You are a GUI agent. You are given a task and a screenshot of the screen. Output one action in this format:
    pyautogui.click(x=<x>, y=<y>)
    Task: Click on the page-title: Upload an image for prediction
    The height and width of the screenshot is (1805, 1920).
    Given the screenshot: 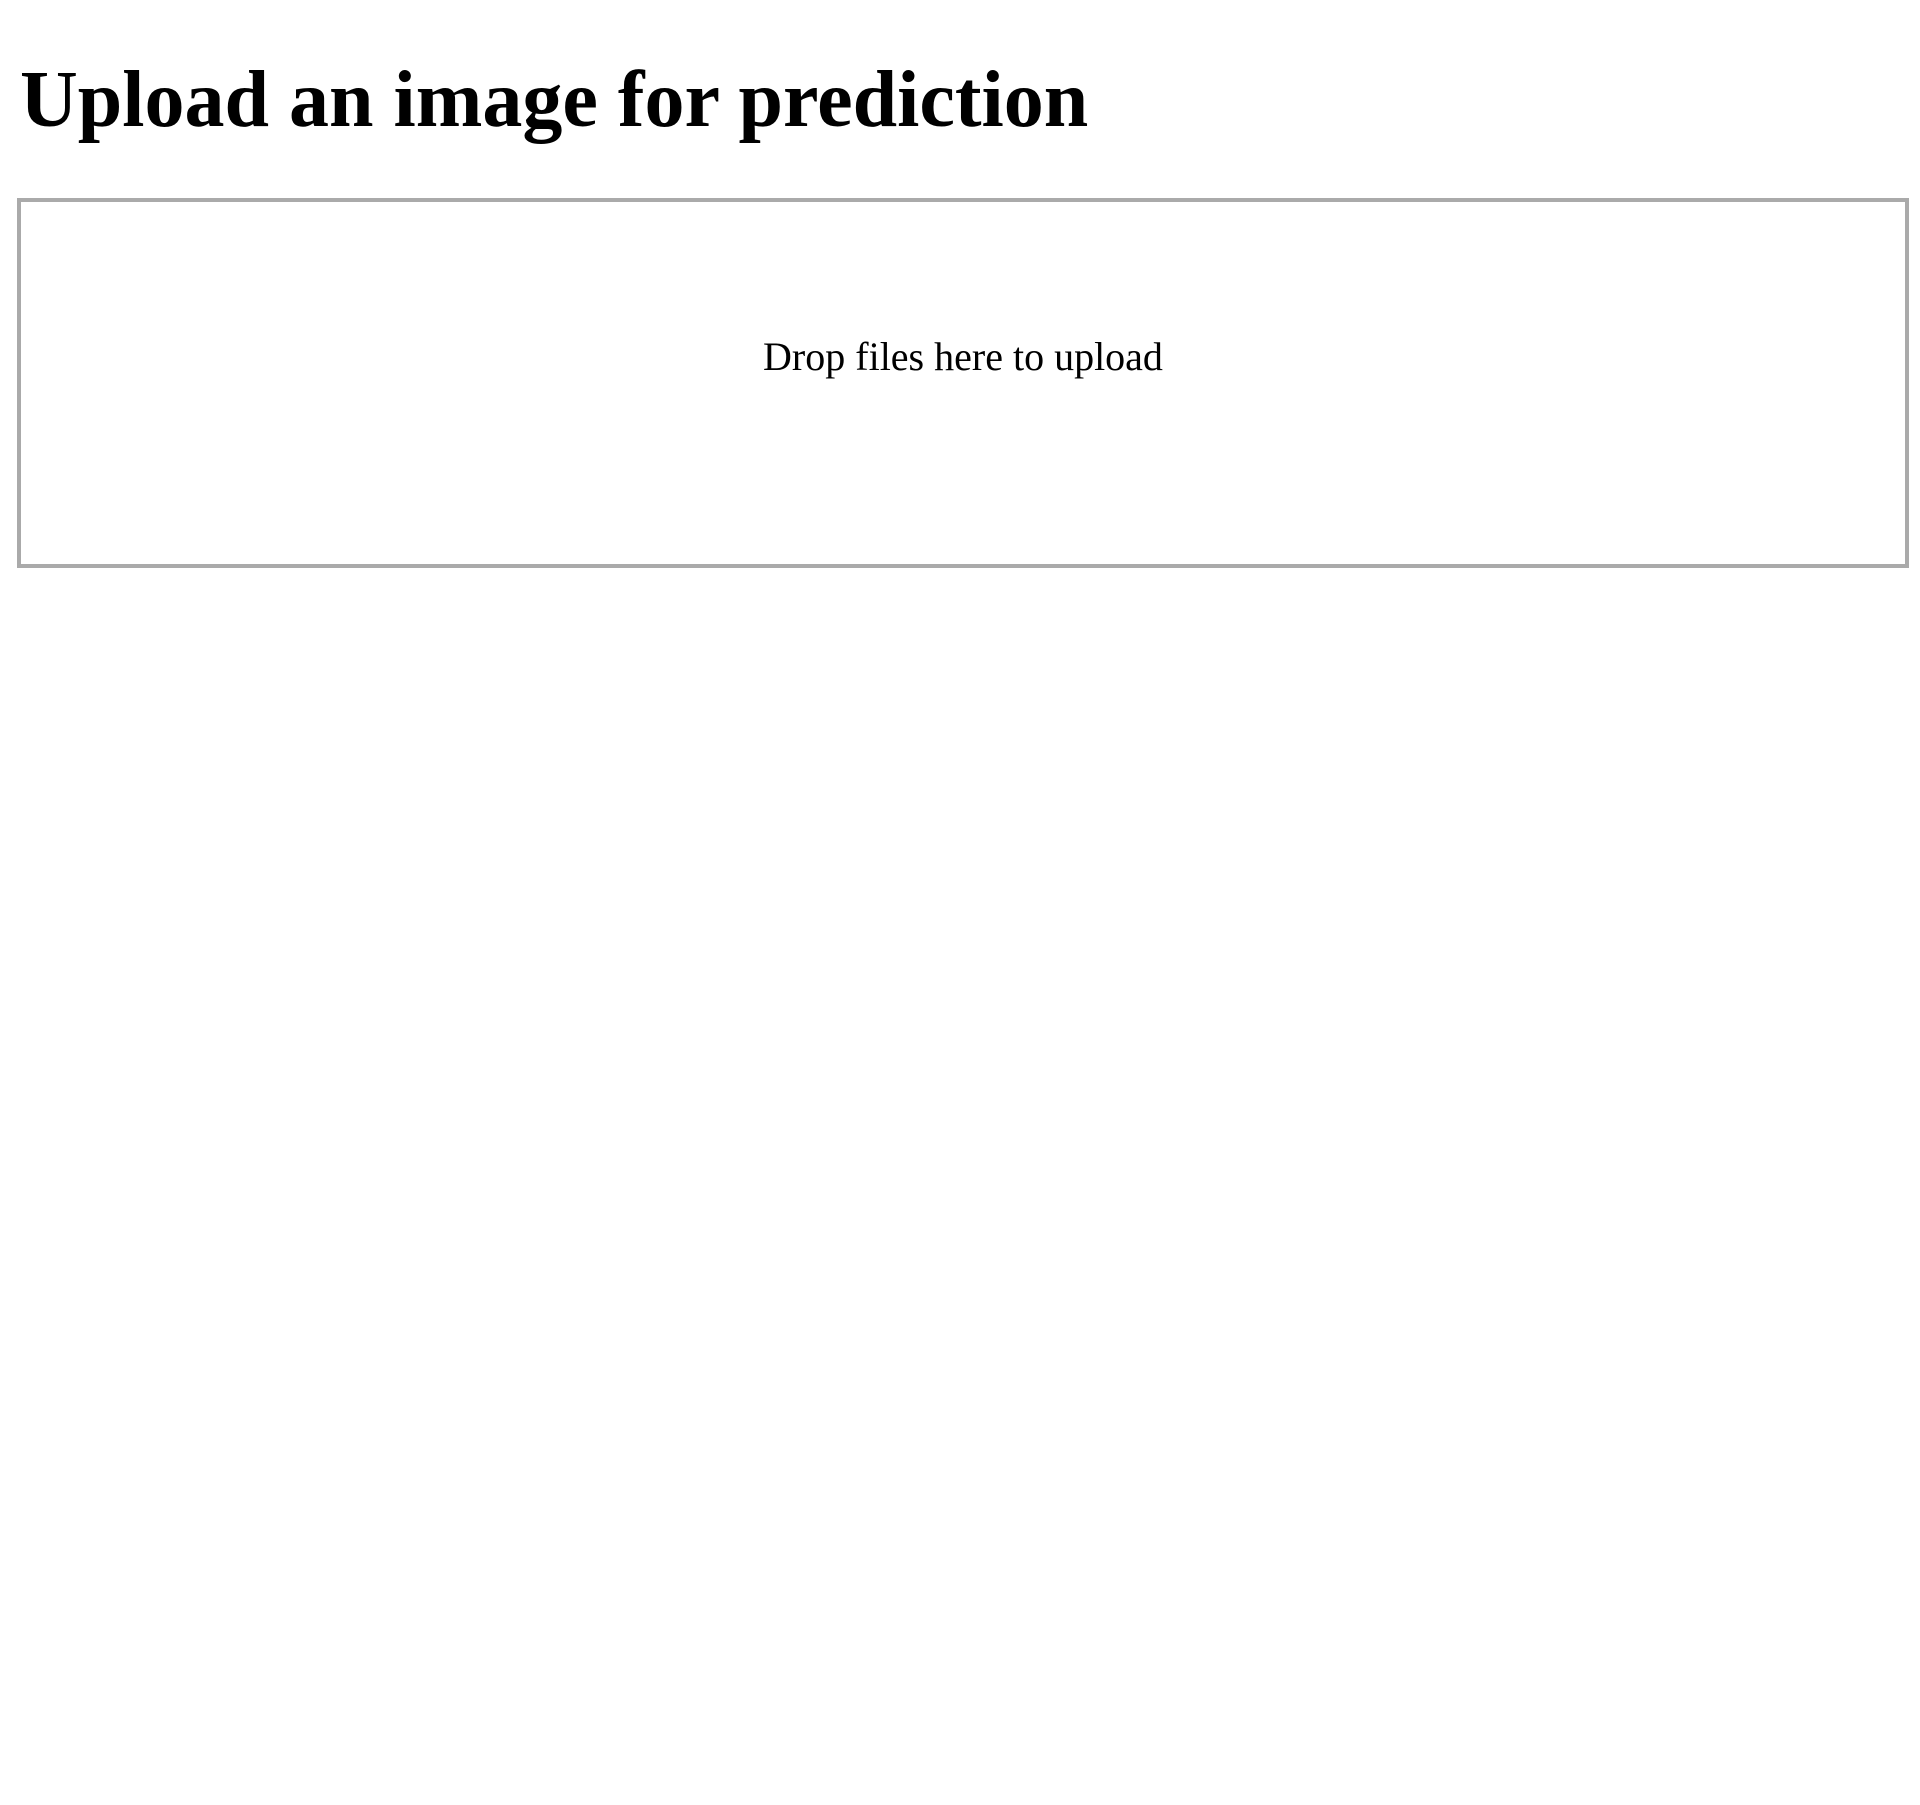 What is the action you would take?
    pyautogui.click(x=554, y=100)
    